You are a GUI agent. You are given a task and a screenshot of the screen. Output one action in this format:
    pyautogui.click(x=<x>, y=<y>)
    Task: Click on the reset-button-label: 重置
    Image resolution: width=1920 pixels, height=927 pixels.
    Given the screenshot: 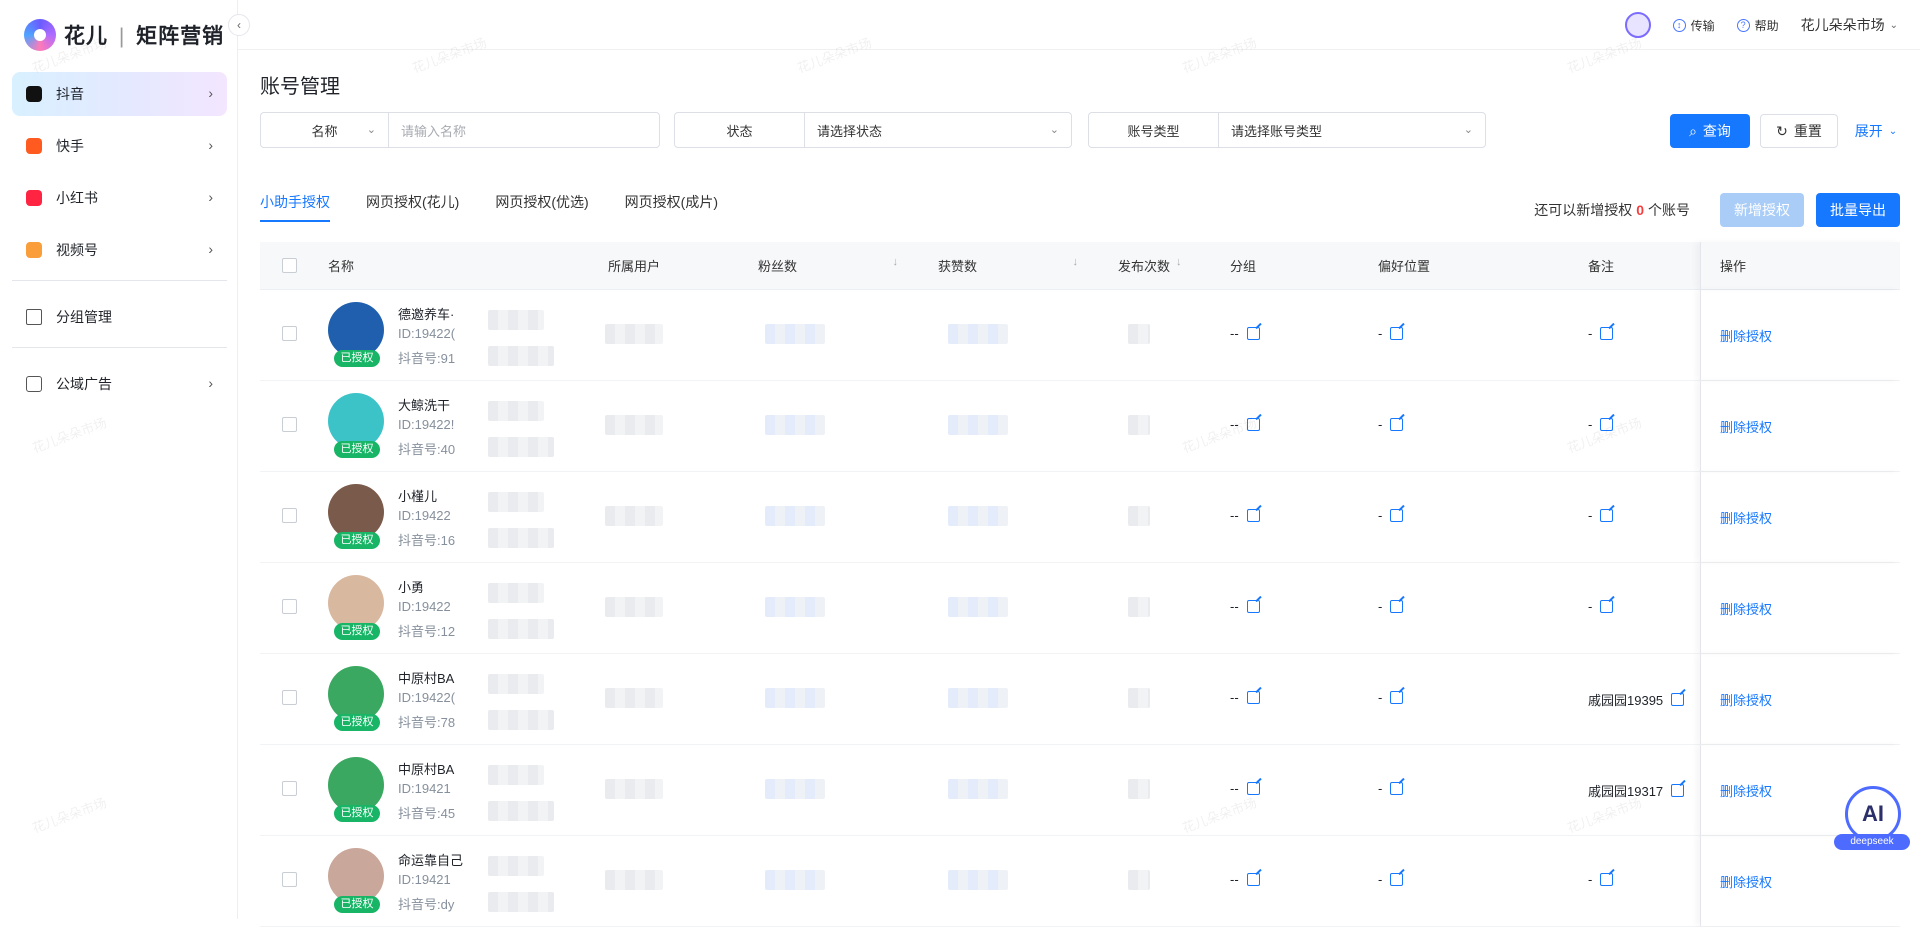 What is the action you would take?
    pyautogui.click(x=1807, y=131)
    